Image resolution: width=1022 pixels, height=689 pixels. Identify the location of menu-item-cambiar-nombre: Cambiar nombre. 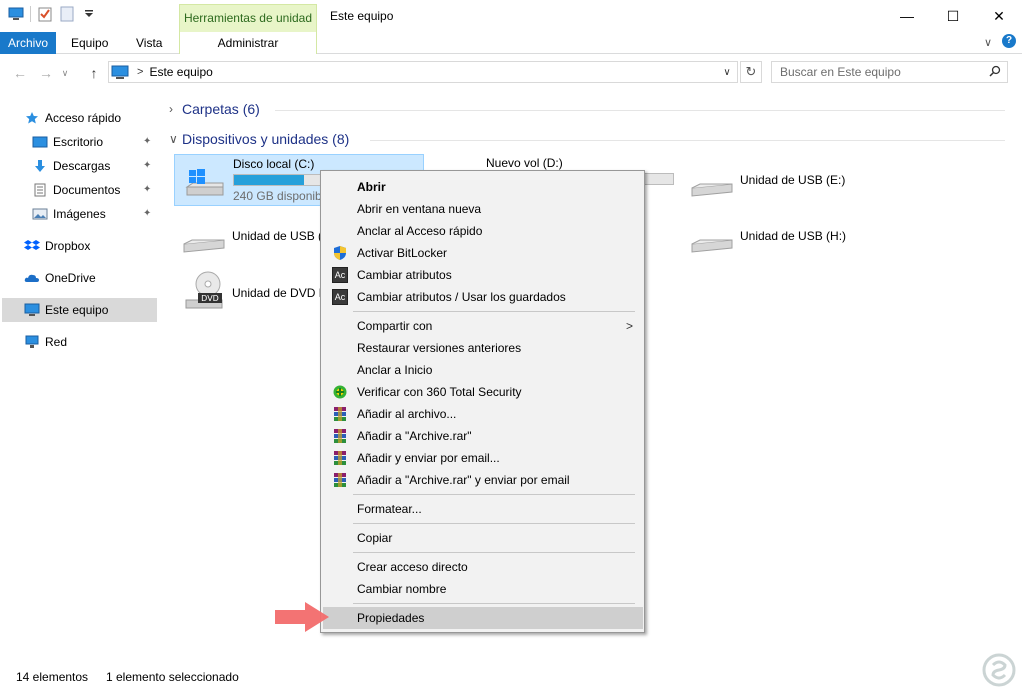
(483, 589).